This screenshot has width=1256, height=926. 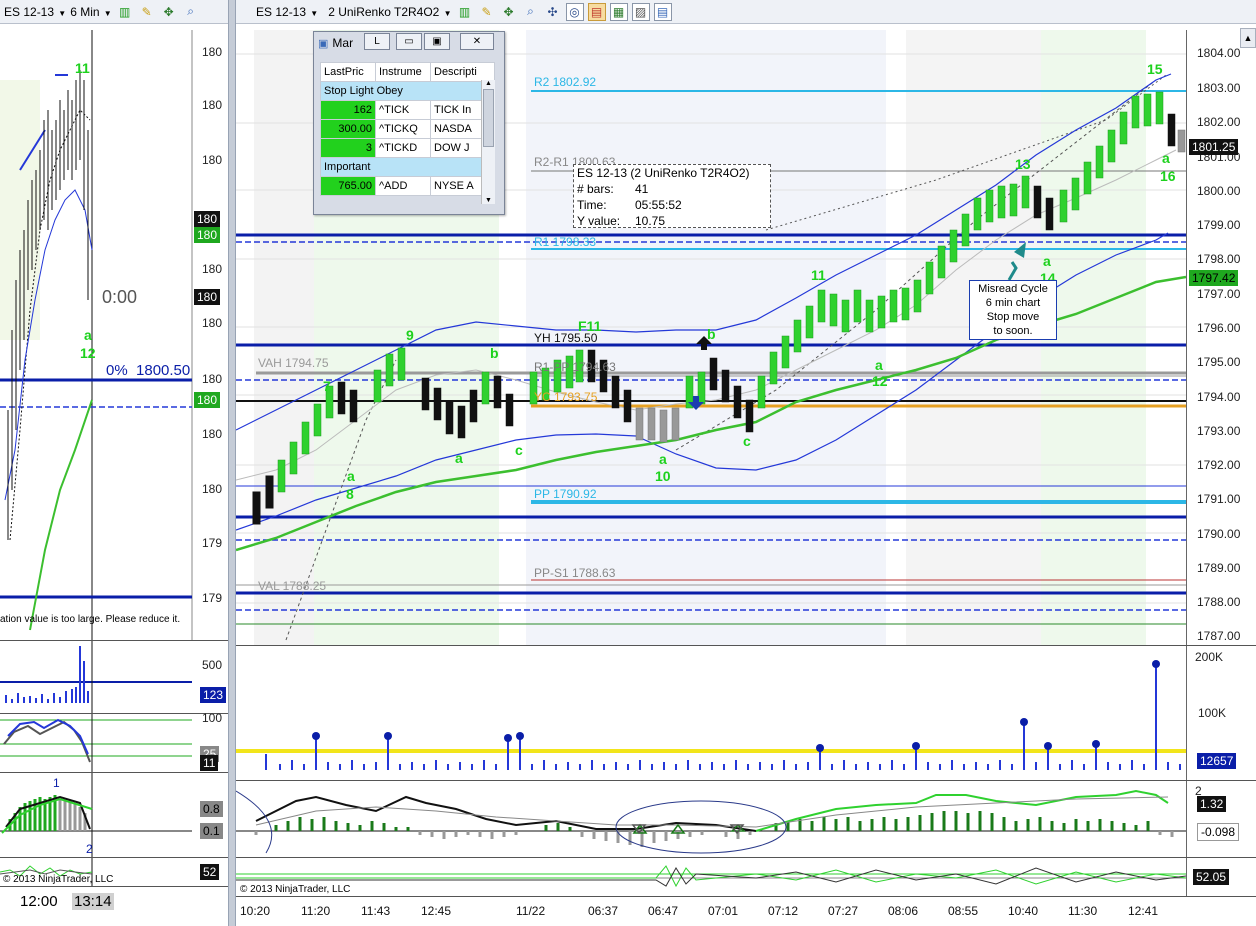 I want to click on ma-price-tag: 1797.42, so click(x=1214, y=278).